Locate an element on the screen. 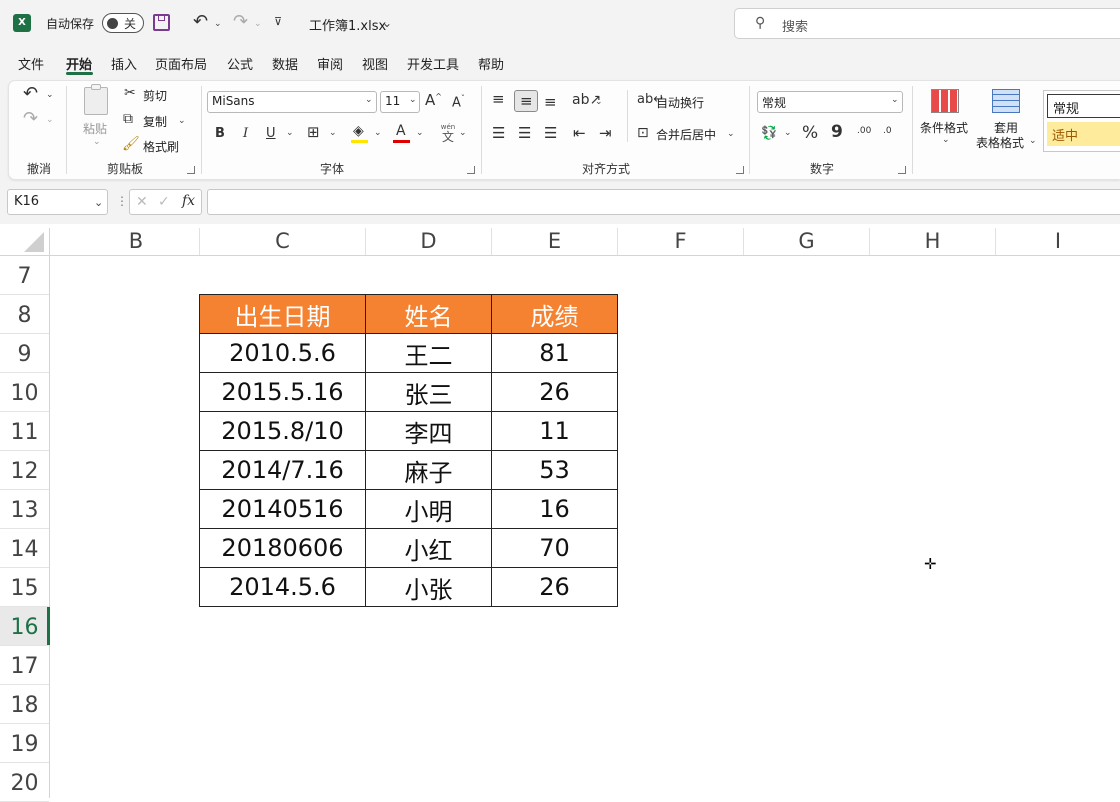  cell-name: 王二 is located at coordinates (428, 353).